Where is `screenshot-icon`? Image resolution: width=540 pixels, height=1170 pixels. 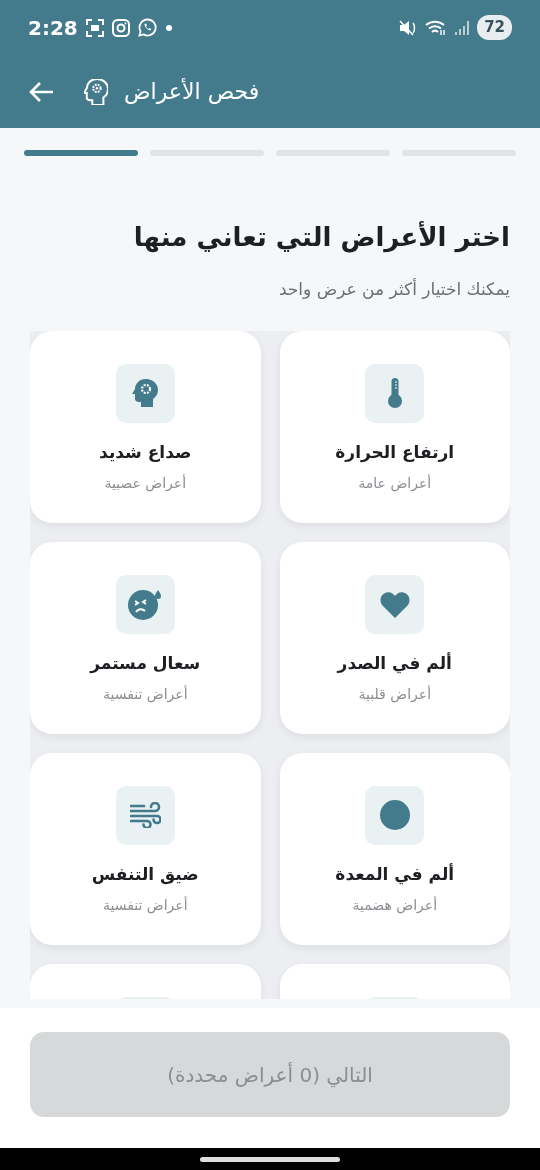
screenshot-icon is located at coordinates (94, 27).